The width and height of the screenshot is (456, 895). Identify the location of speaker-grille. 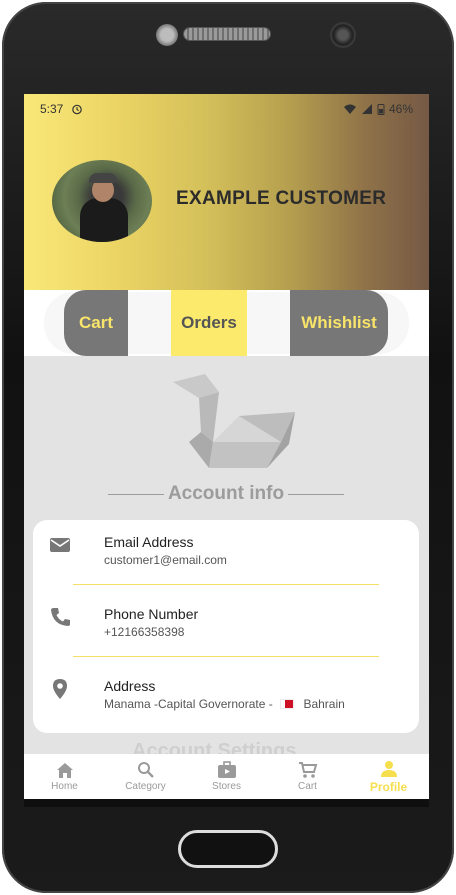
(227, 34).